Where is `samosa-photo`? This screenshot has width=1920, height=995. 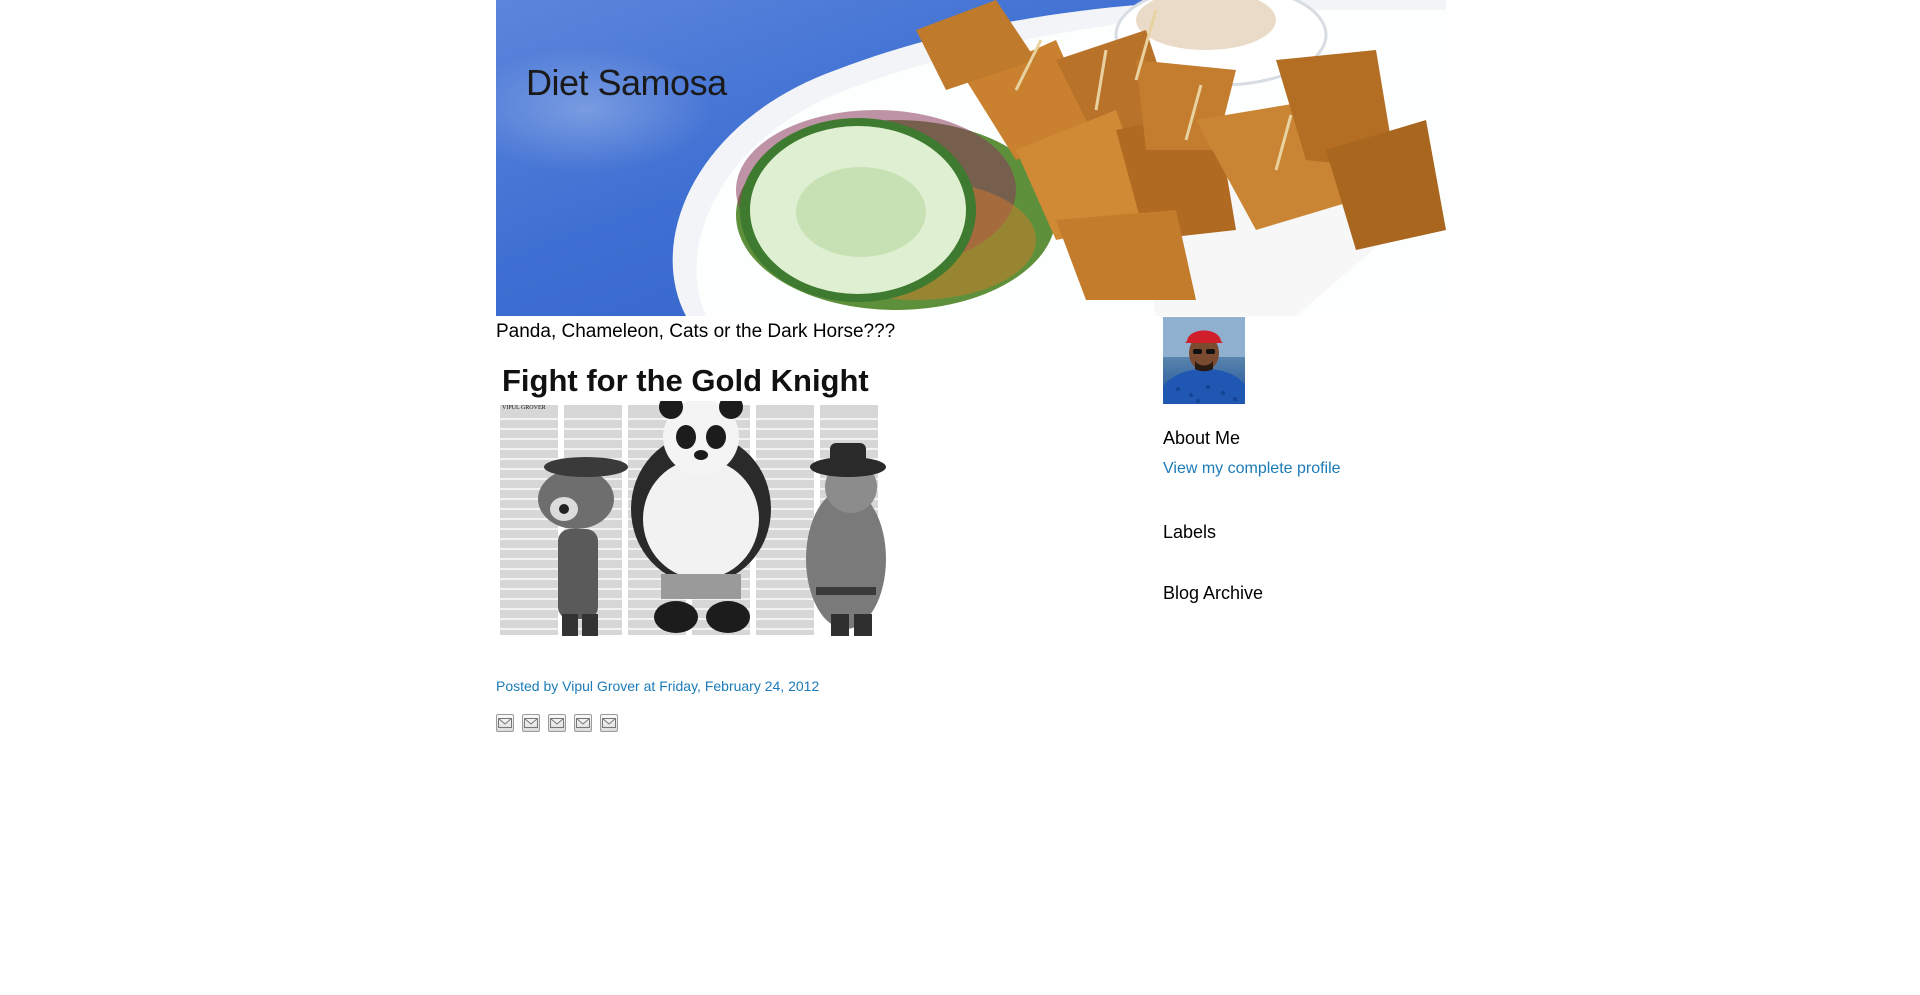
samosa-photo is located at coordinates (1059, 158).